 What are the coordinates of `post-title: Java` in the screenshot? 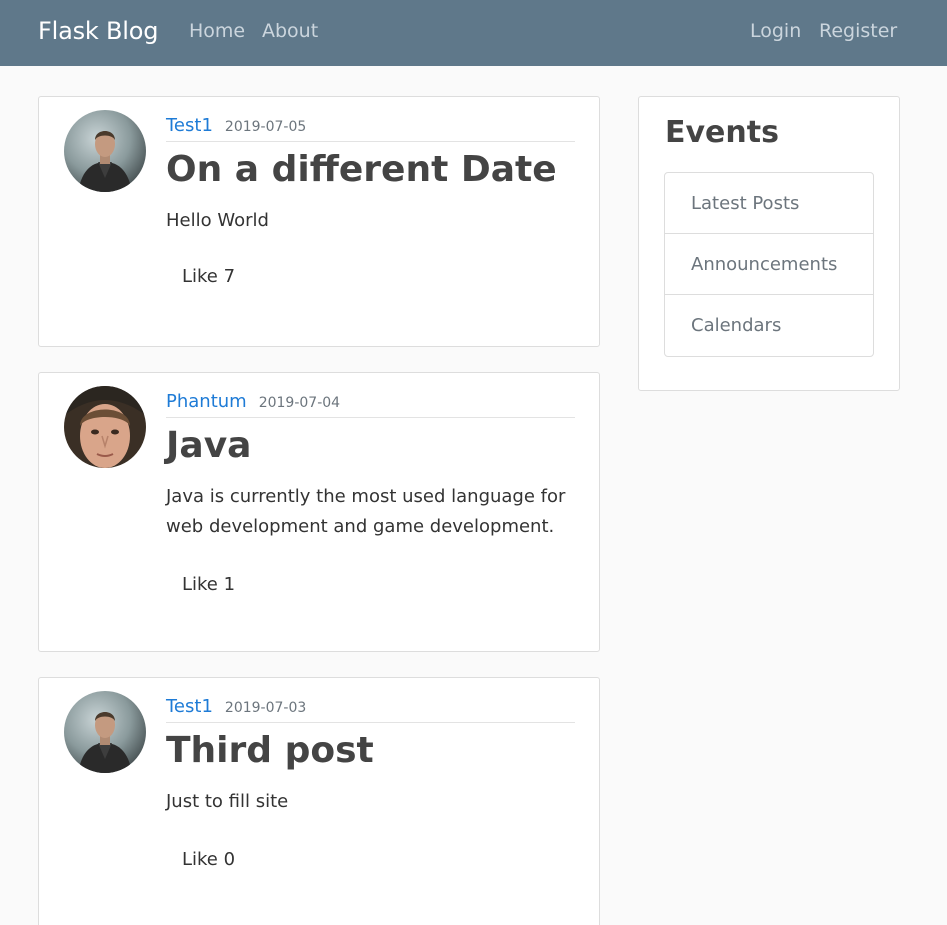 It's located at (208, 445).